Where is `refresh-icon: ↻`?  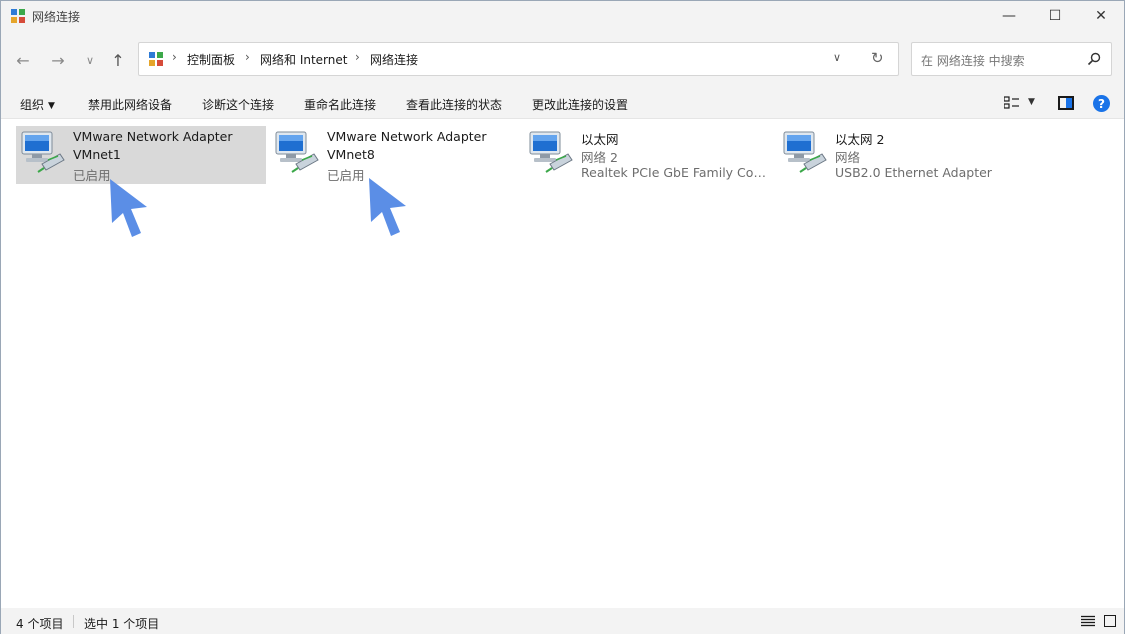
refresh-icon: ↻ is located at coordinates (877, 58).